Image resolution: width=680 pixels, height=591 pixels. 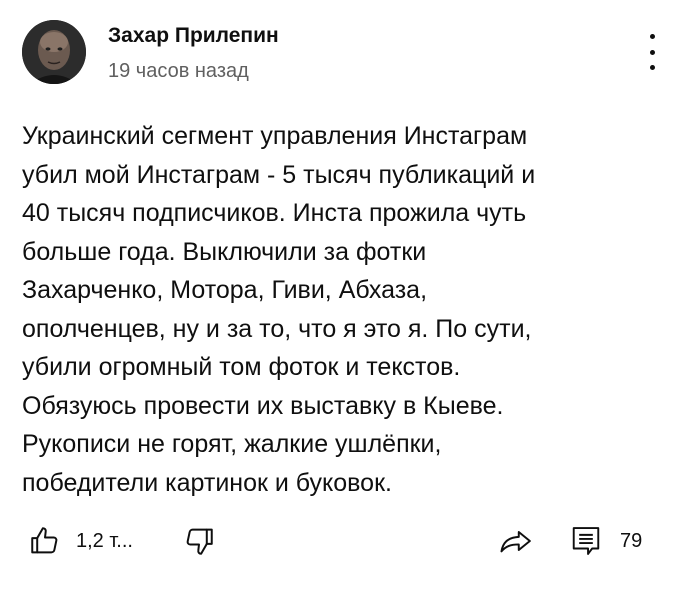 What do you see at coordinates (263, 405) in the screenshot?
I see `post-text-line: Обязуюсь провести их выставку в Кыеве.` at bounding box center [263, 405].